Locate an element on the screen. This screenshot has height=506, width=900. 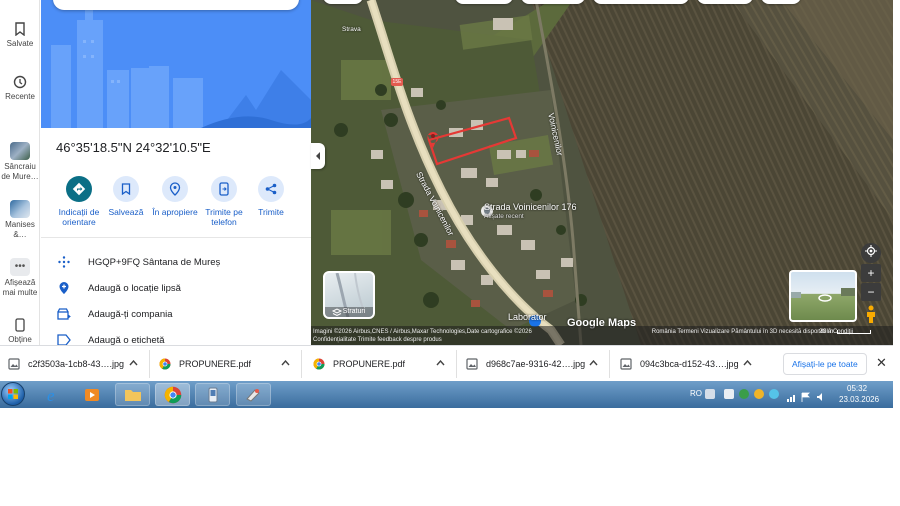
map-small-label: Strava is located at coordinates (351, 29).